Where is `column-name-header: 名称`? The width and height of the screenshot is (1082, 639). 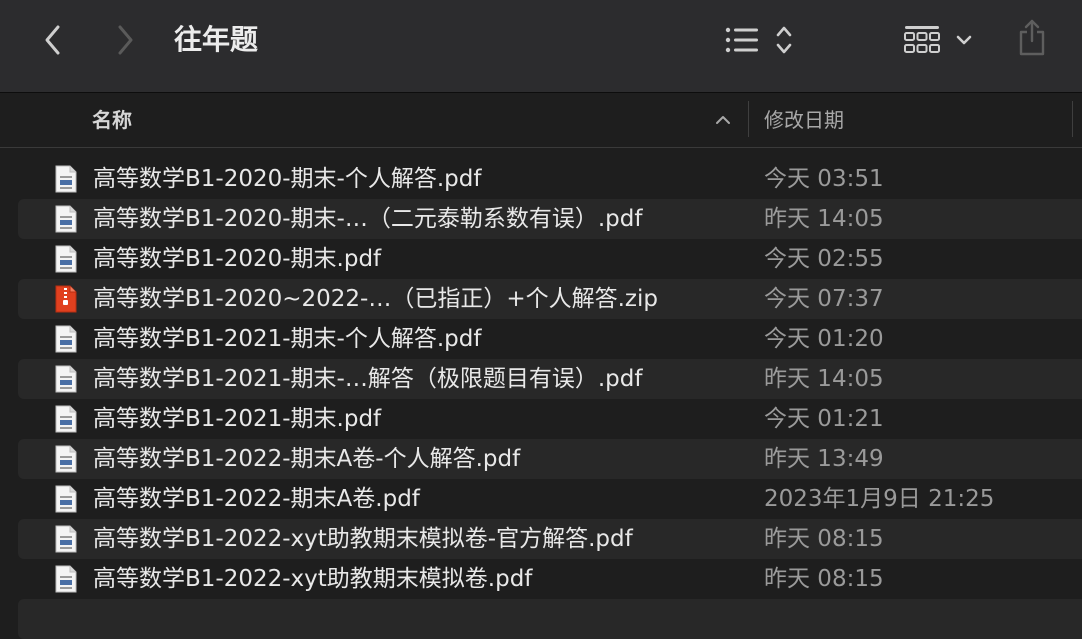
column-name-header: 名称 is located at coordinates (112, 120).